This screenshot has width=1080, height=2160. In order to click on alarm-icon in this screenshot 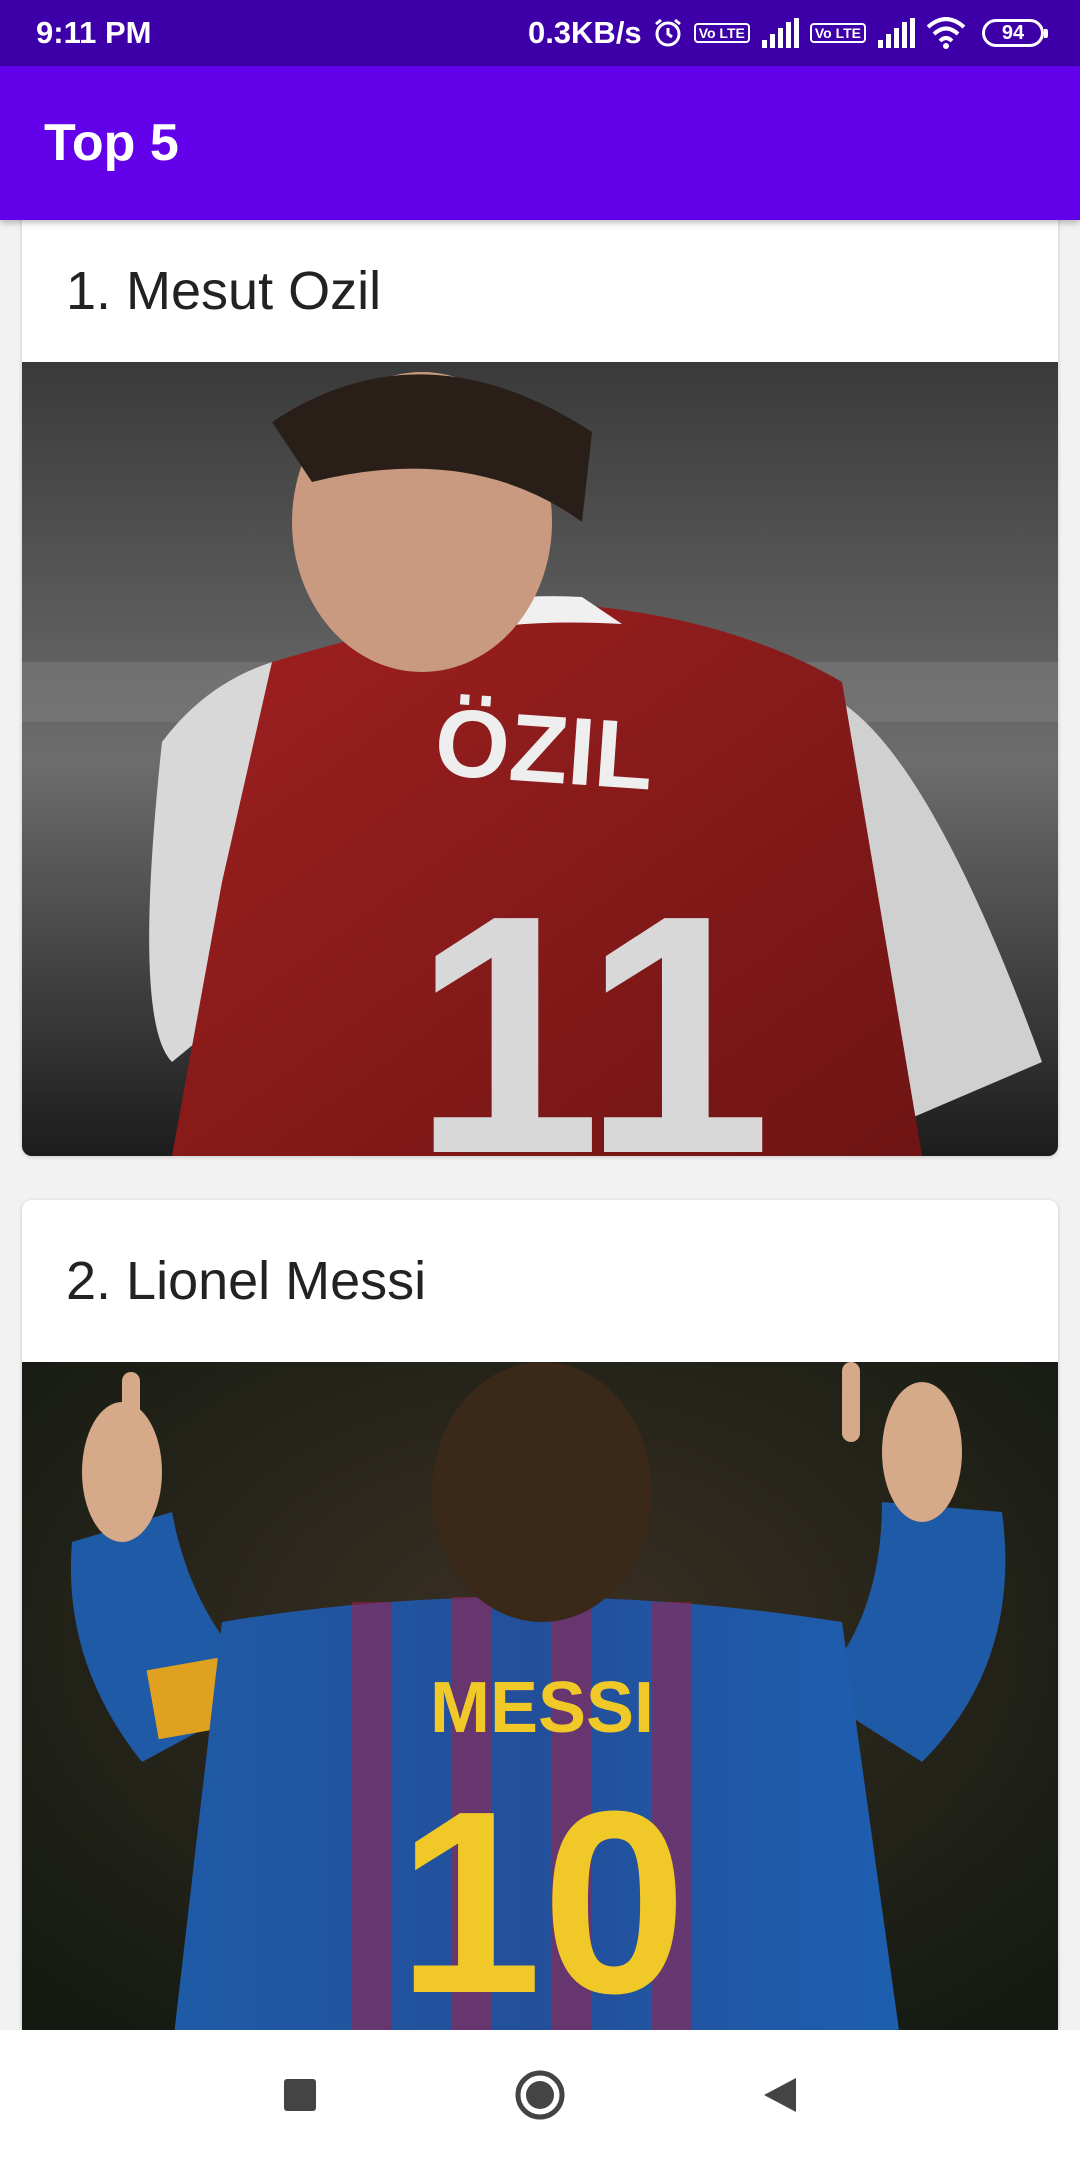, I will do `click(668, 33)`.